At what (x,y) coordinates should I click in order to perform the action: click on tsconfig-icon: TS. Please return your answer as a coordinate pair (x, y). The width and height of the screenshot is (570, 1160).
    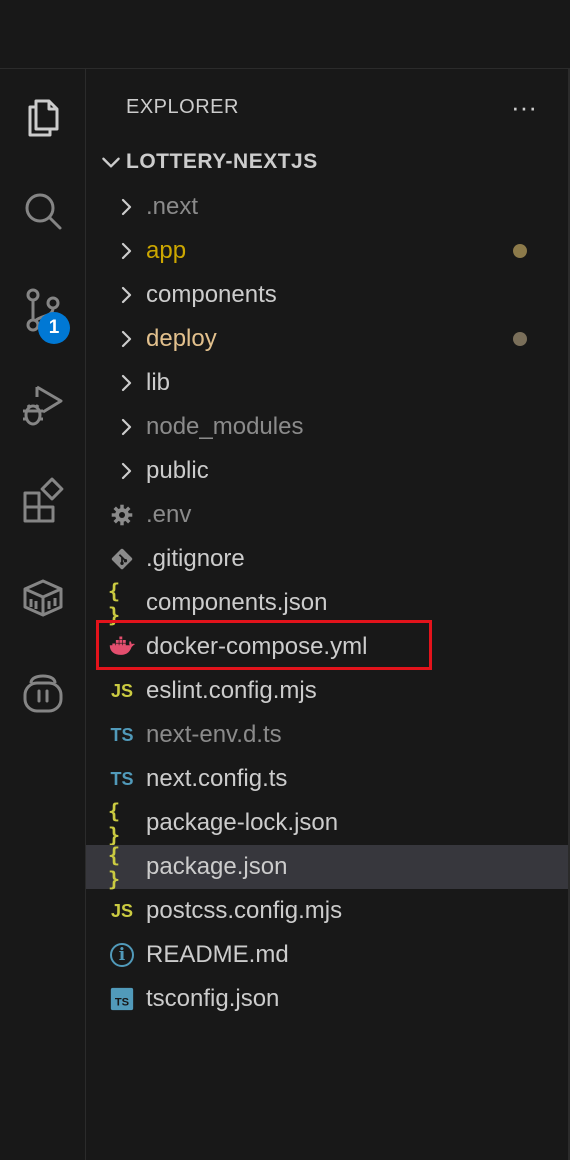
    Looking at the image, I should click on (122, 999).